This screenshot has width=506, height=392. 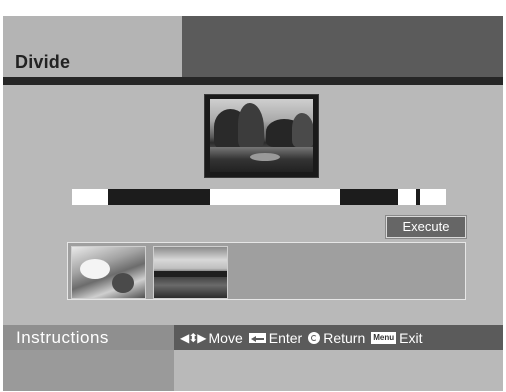 What do you see at coordinates (225, 337) in the screenshot?
I see `hint-label: Move` at bounding box center [225, 337].